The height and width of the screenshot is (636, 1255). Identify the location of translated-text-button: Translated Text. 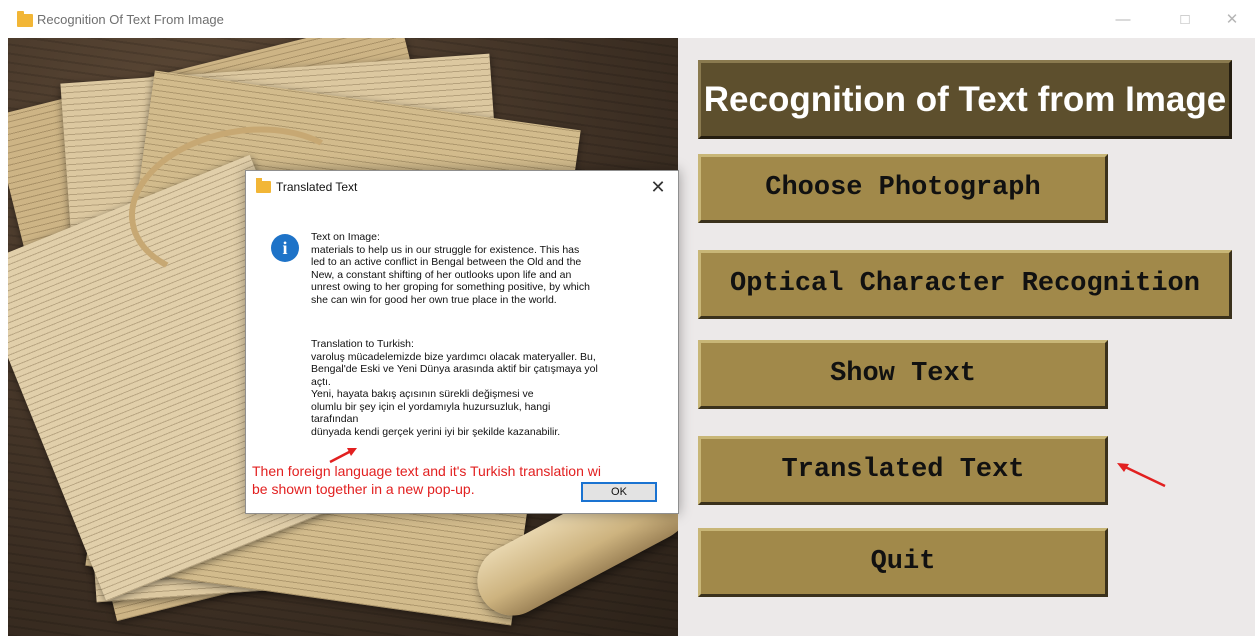
(903, 470).